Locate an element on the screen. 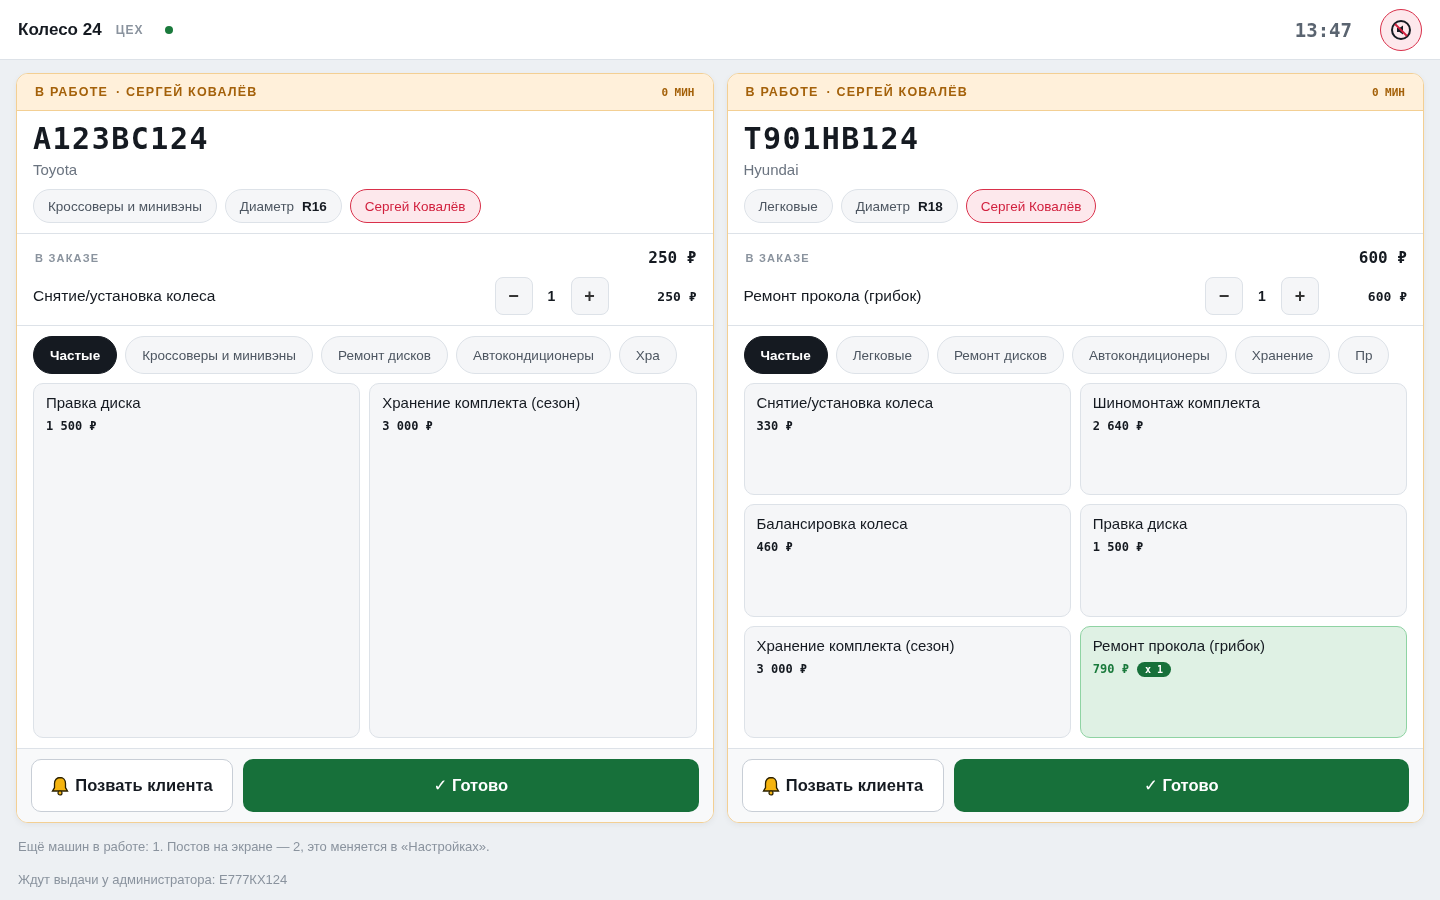 This screenshot has width=1440, height=900. category-tab: Легковые is located at coordinates (882, 355).